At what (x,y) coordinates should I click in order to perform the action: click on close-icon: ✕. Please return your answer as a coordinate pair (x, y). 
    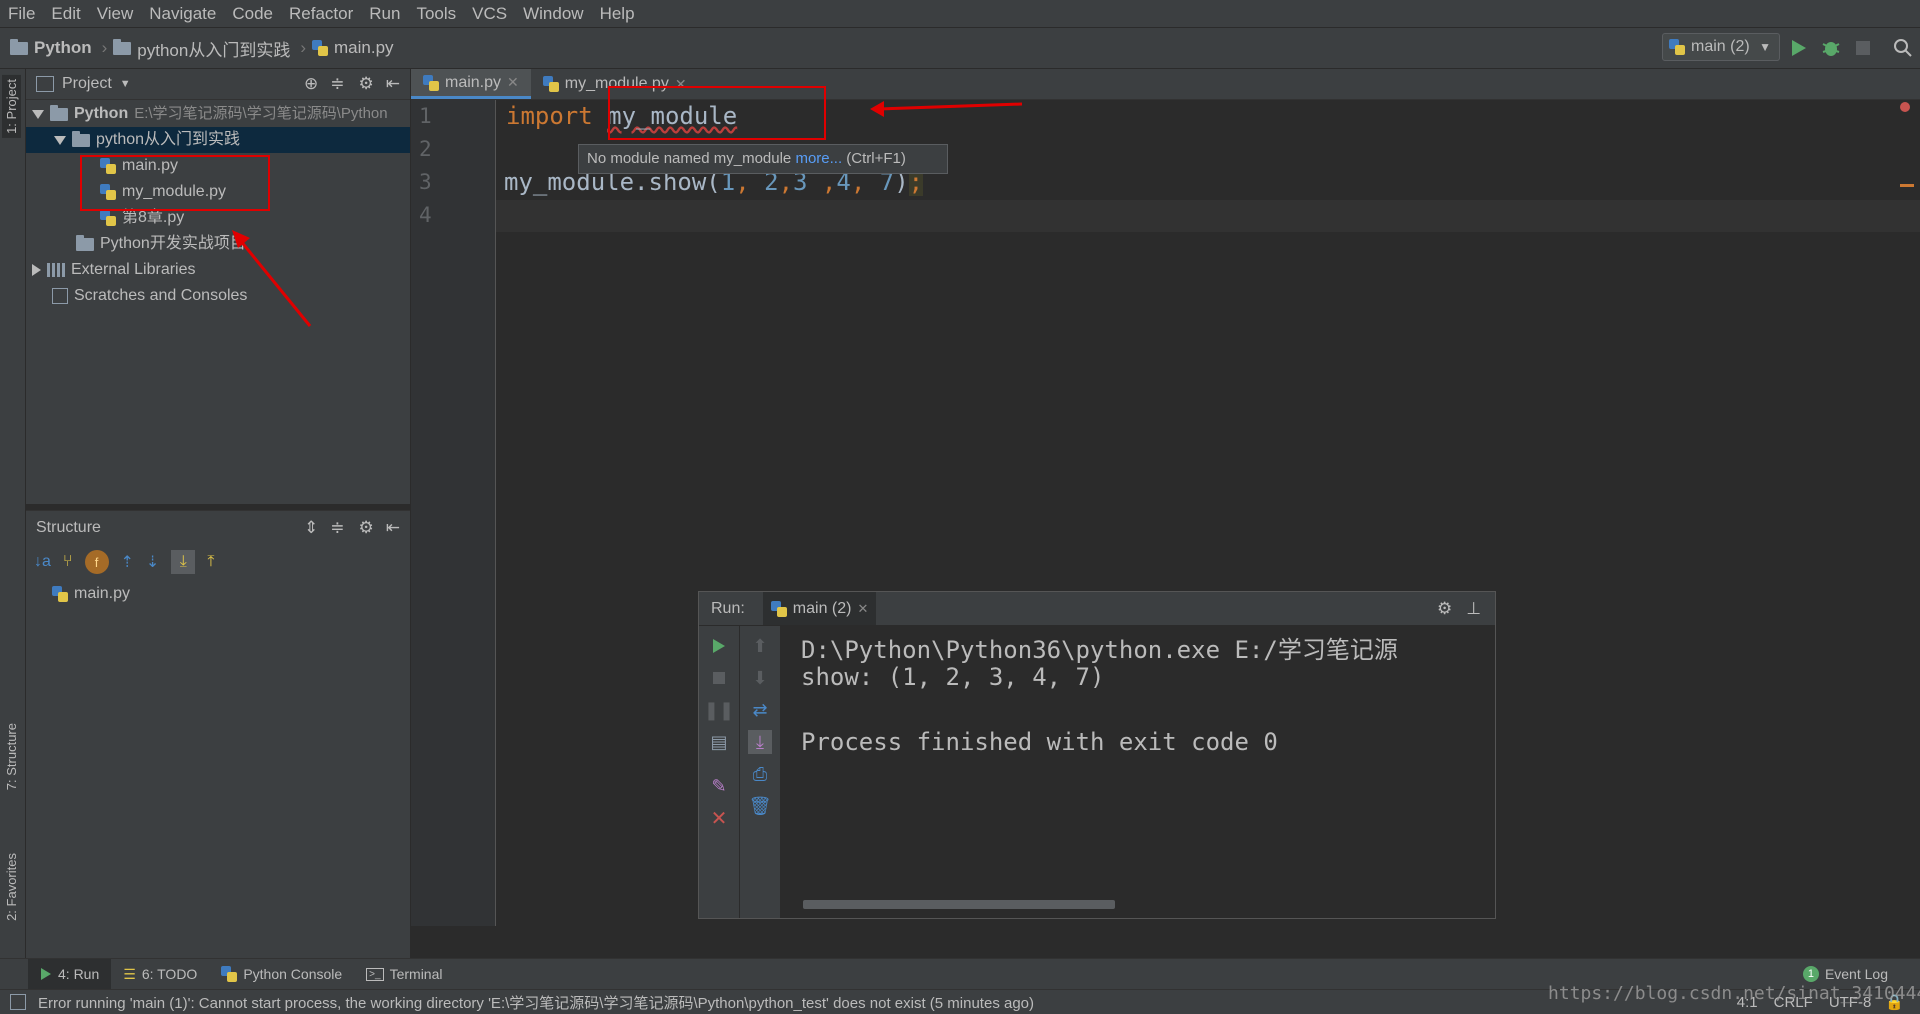
    Looking at the image, I should click on (862, 609).